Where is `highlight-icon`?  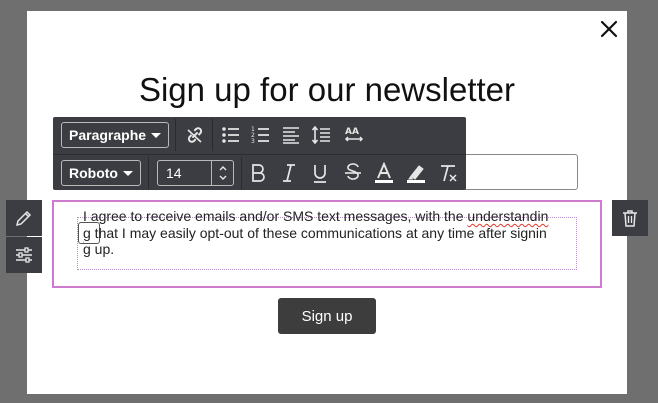 highlight-icon is located at coordinates (416, 174).